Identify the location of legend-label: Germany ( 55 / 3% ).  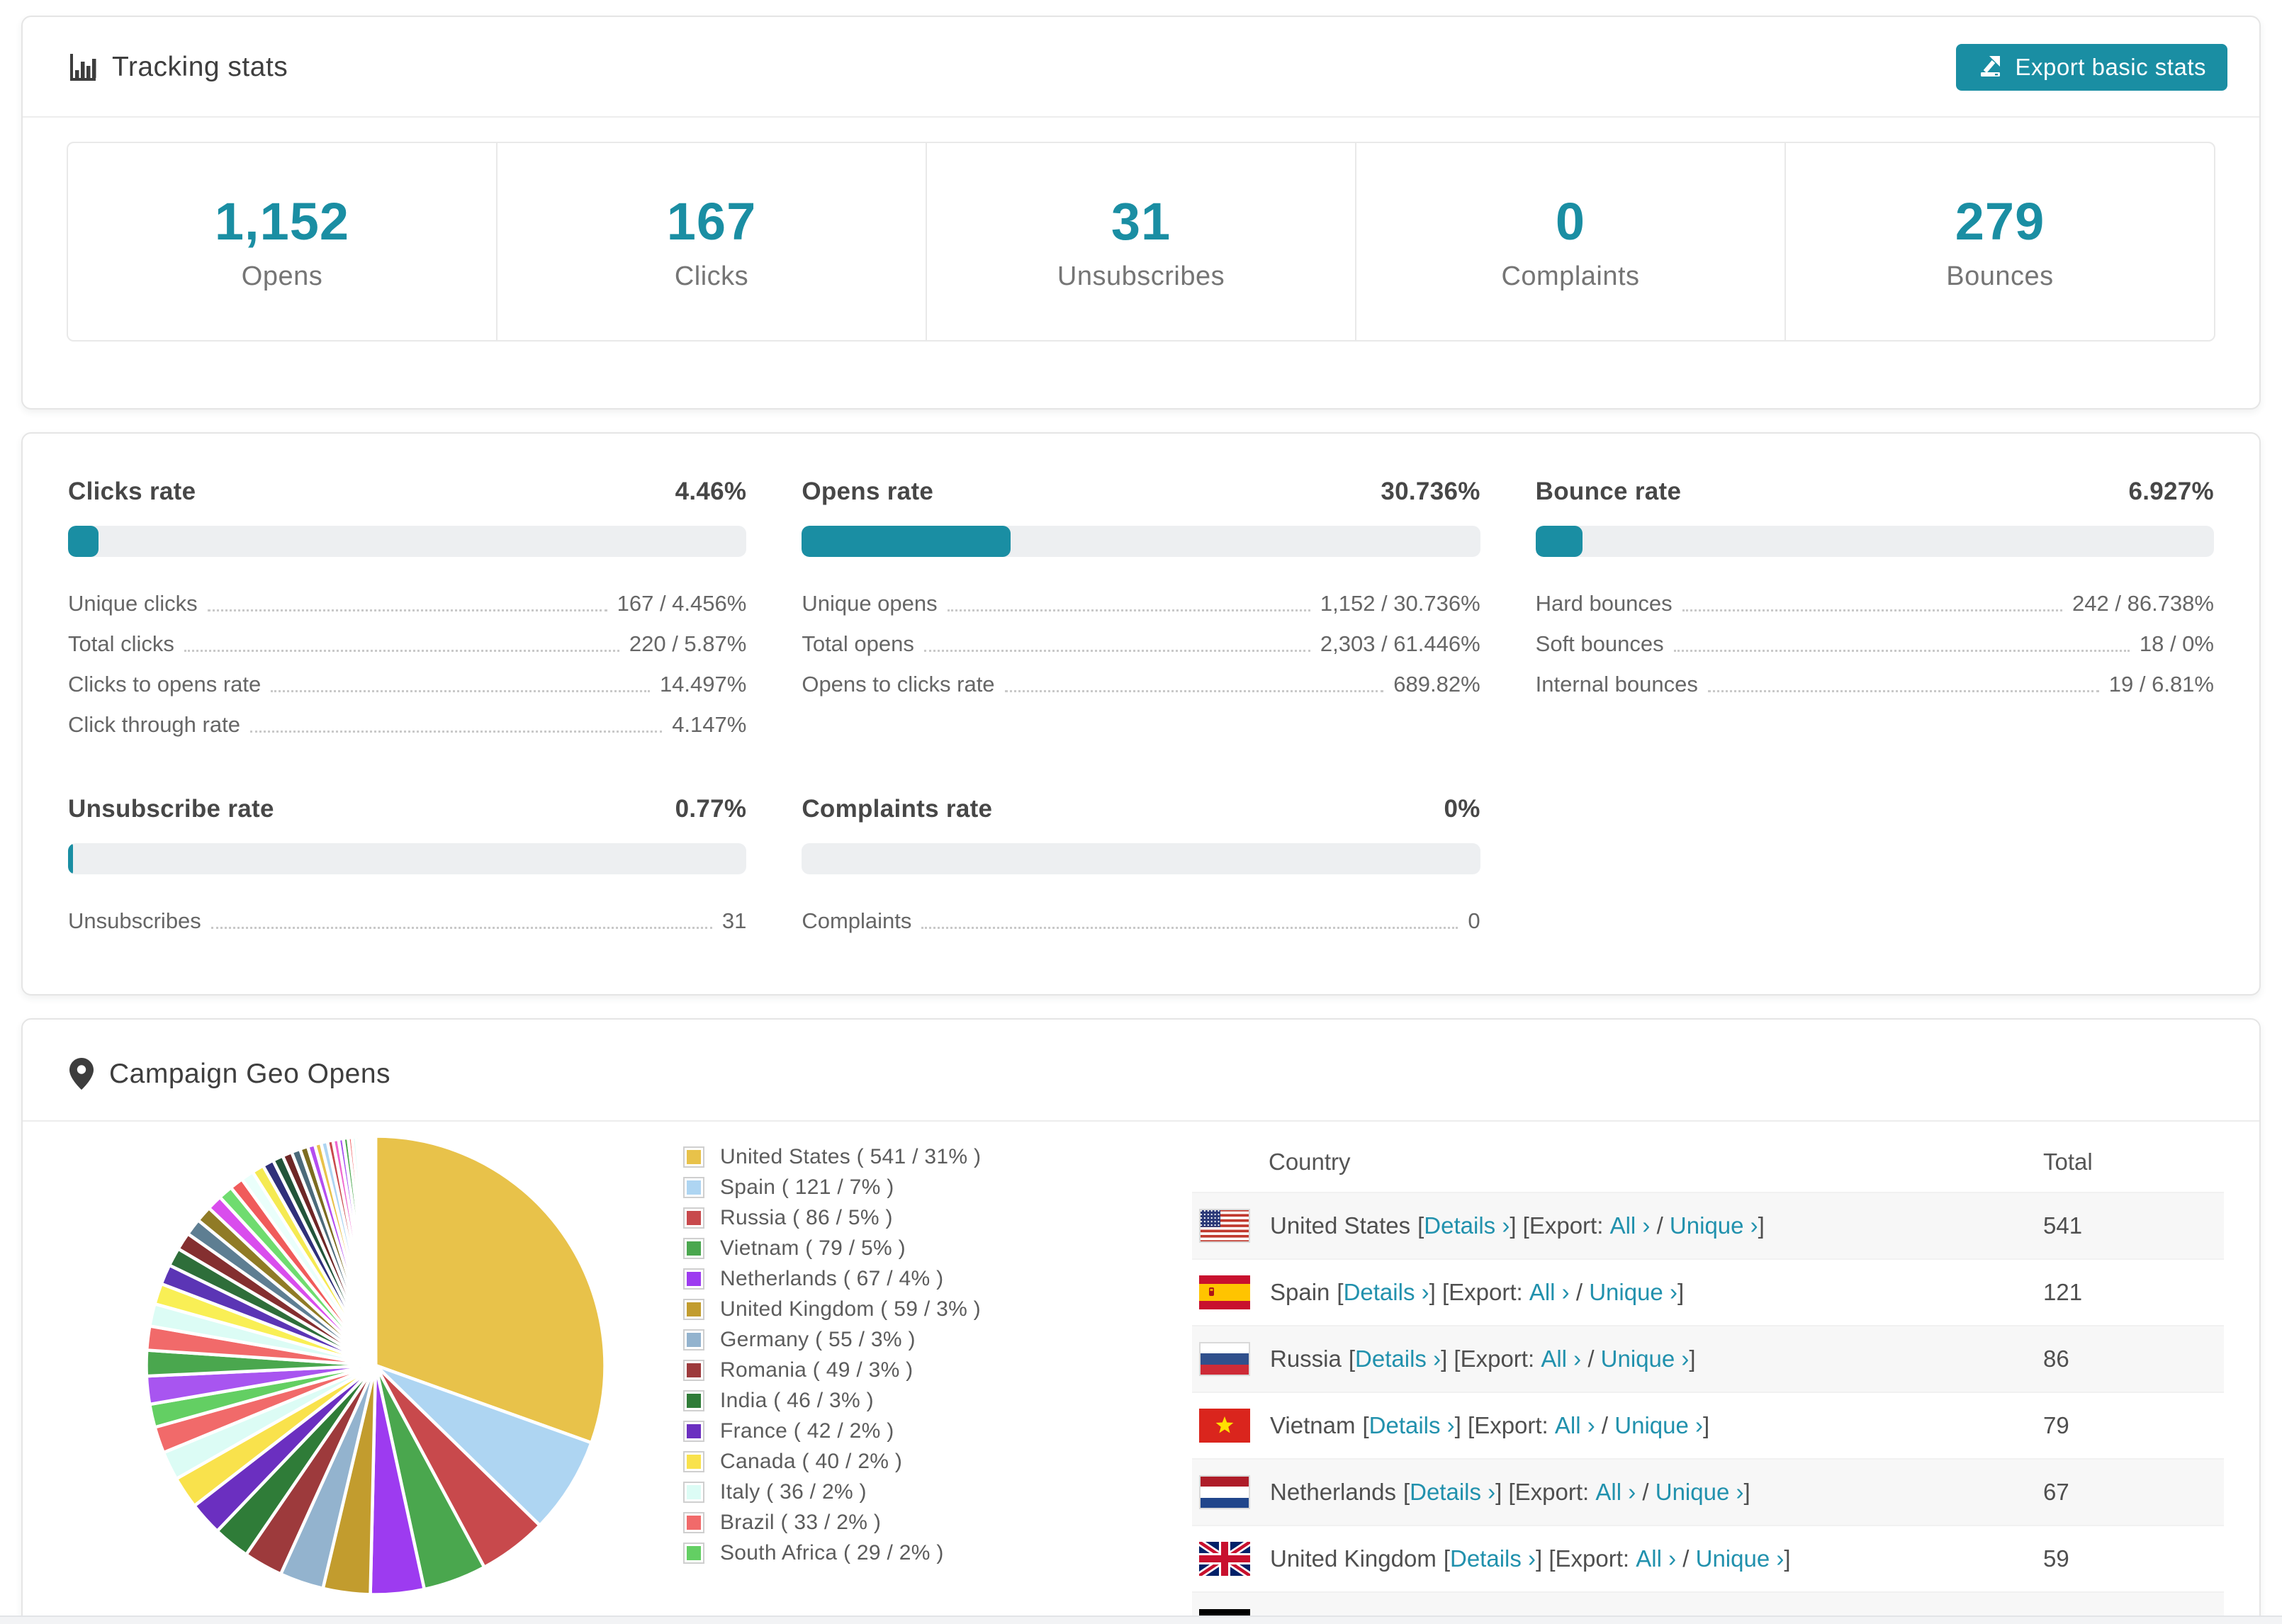
(818, 1339).